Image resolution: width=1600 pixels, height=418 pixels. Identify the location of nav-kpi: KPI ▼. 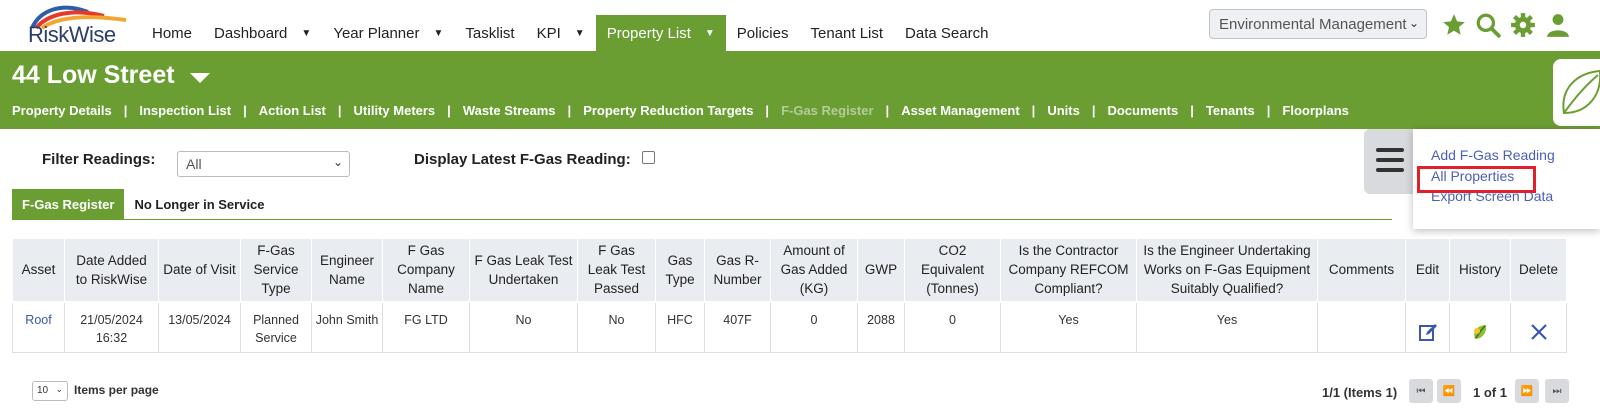
(561, 33).